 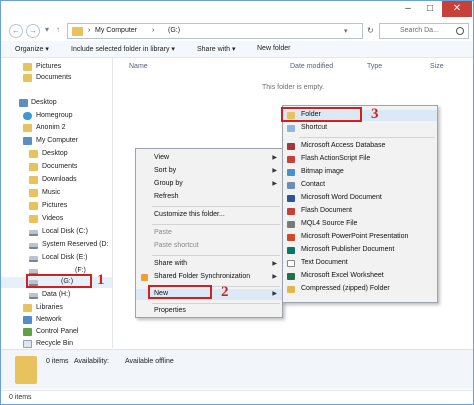 What do you see at coordinates (209, 311) in the screenshot?
I see `menu-item-properties: Properties` at bounding box center [209, 311].